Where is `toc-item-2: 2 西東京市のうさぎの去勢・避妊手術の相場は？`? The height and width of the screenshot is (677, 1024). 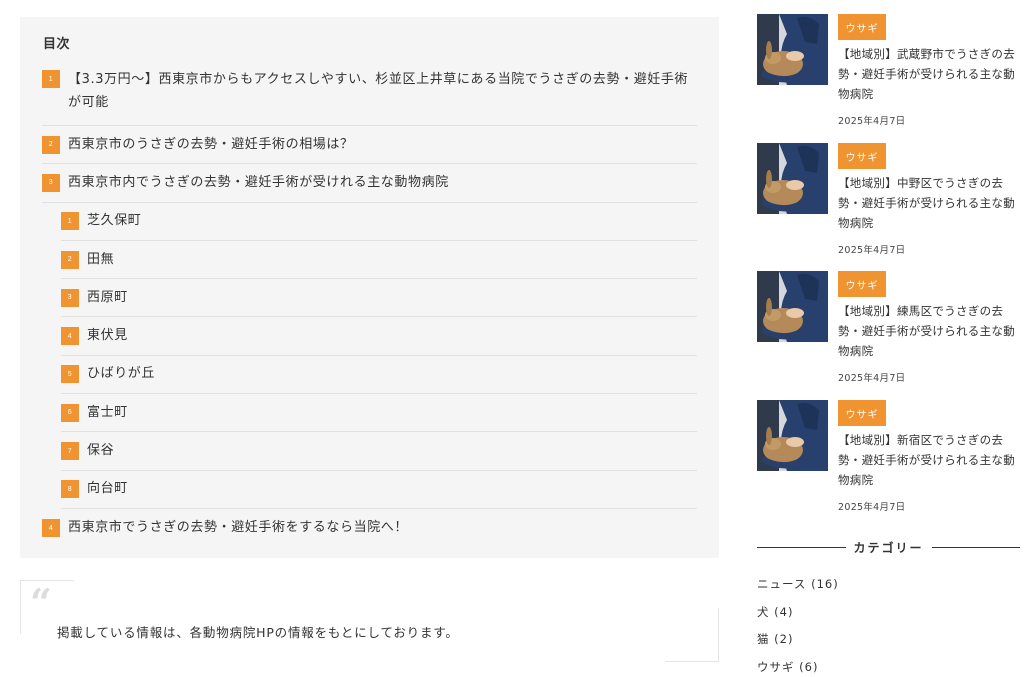 toc-item-2: 2 西東京市のうさぎの去勢・避妊手術の相場は？ is located at coordinates (369, 145).